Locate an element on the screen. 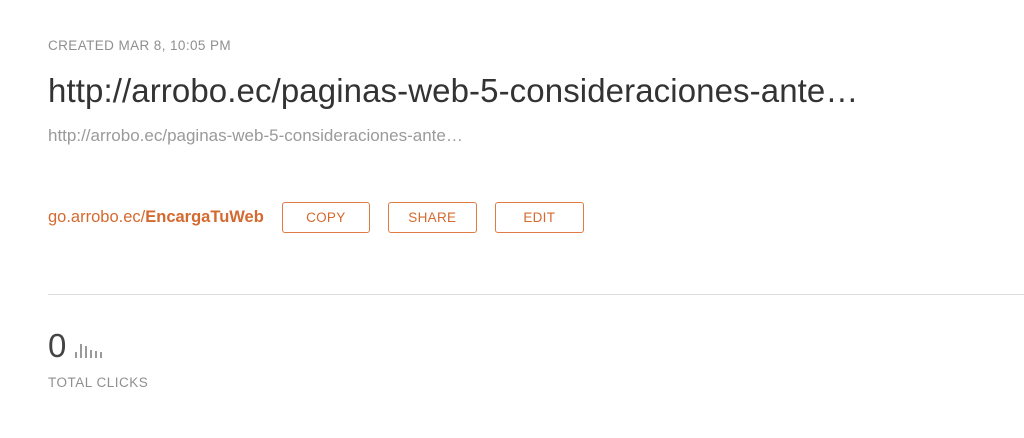 The image size is (1024, 438). bar-chart-icon is located at coordinates (90, 351).